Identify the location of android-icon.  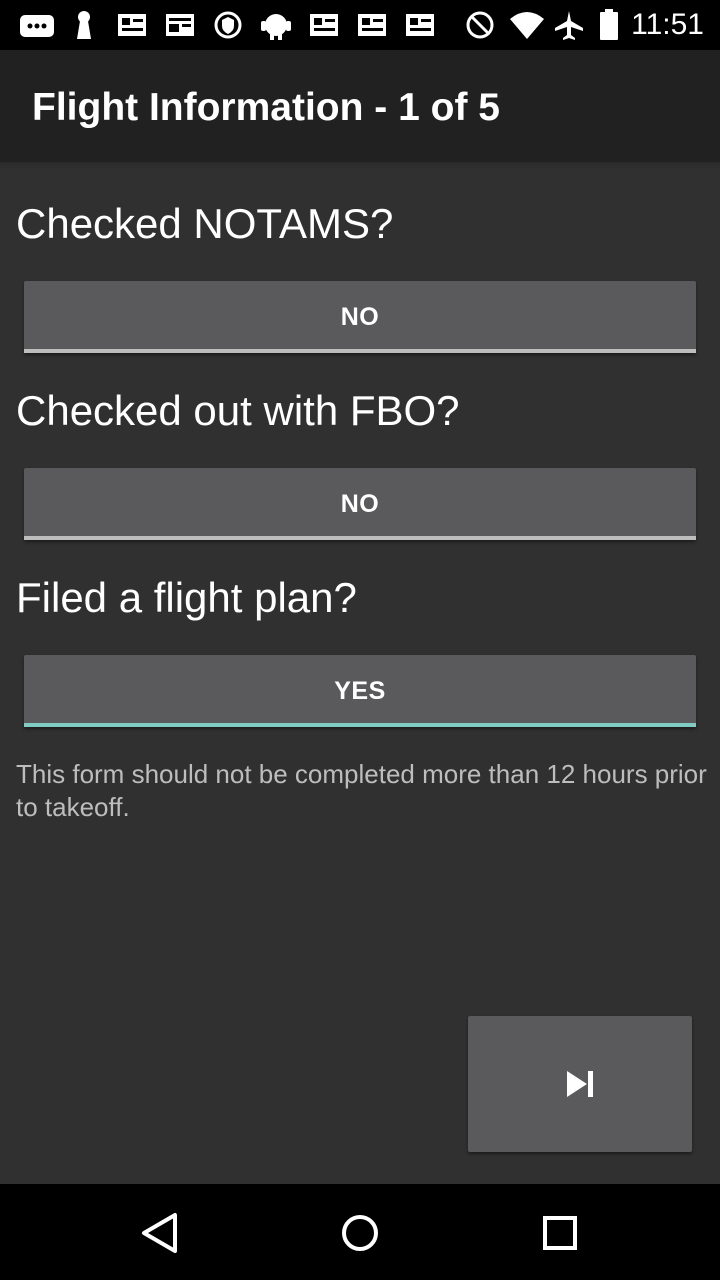
(276, 27).